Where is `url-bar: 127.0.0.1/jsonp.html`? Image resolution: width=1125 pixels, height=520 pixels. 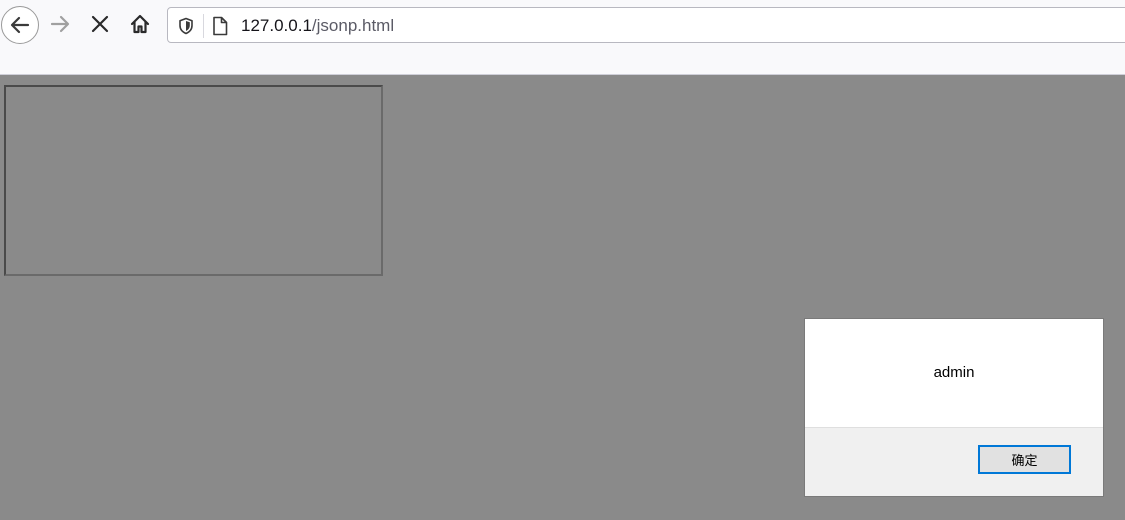
url-bar: 127.0.0.1/jsonp.html is located at coordinates (646, 25).